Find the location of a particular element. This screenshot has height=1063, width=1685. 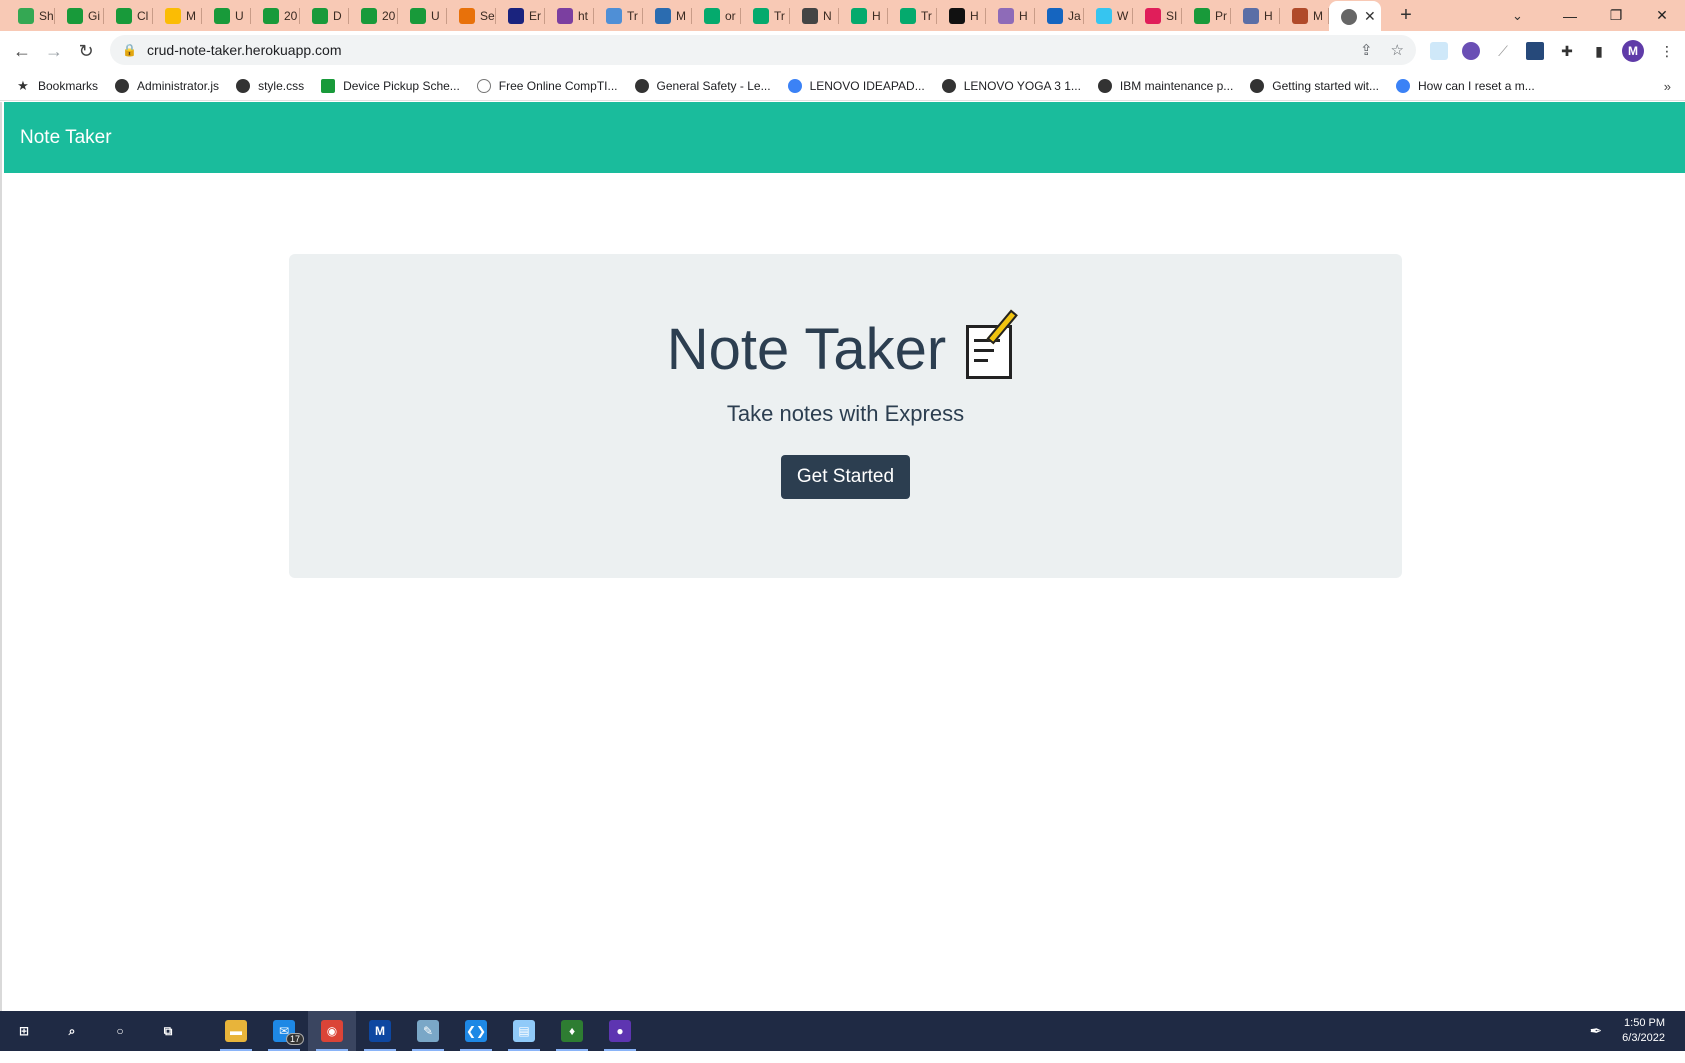

reload-button: ↻ is located at coordinates (86, 51).